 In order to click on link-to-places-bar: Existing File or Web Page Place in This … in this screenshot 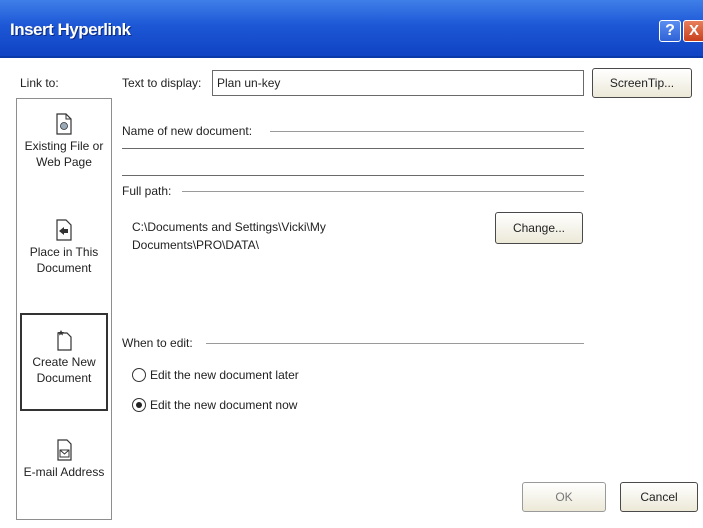, I will do `click(64, 309)`.